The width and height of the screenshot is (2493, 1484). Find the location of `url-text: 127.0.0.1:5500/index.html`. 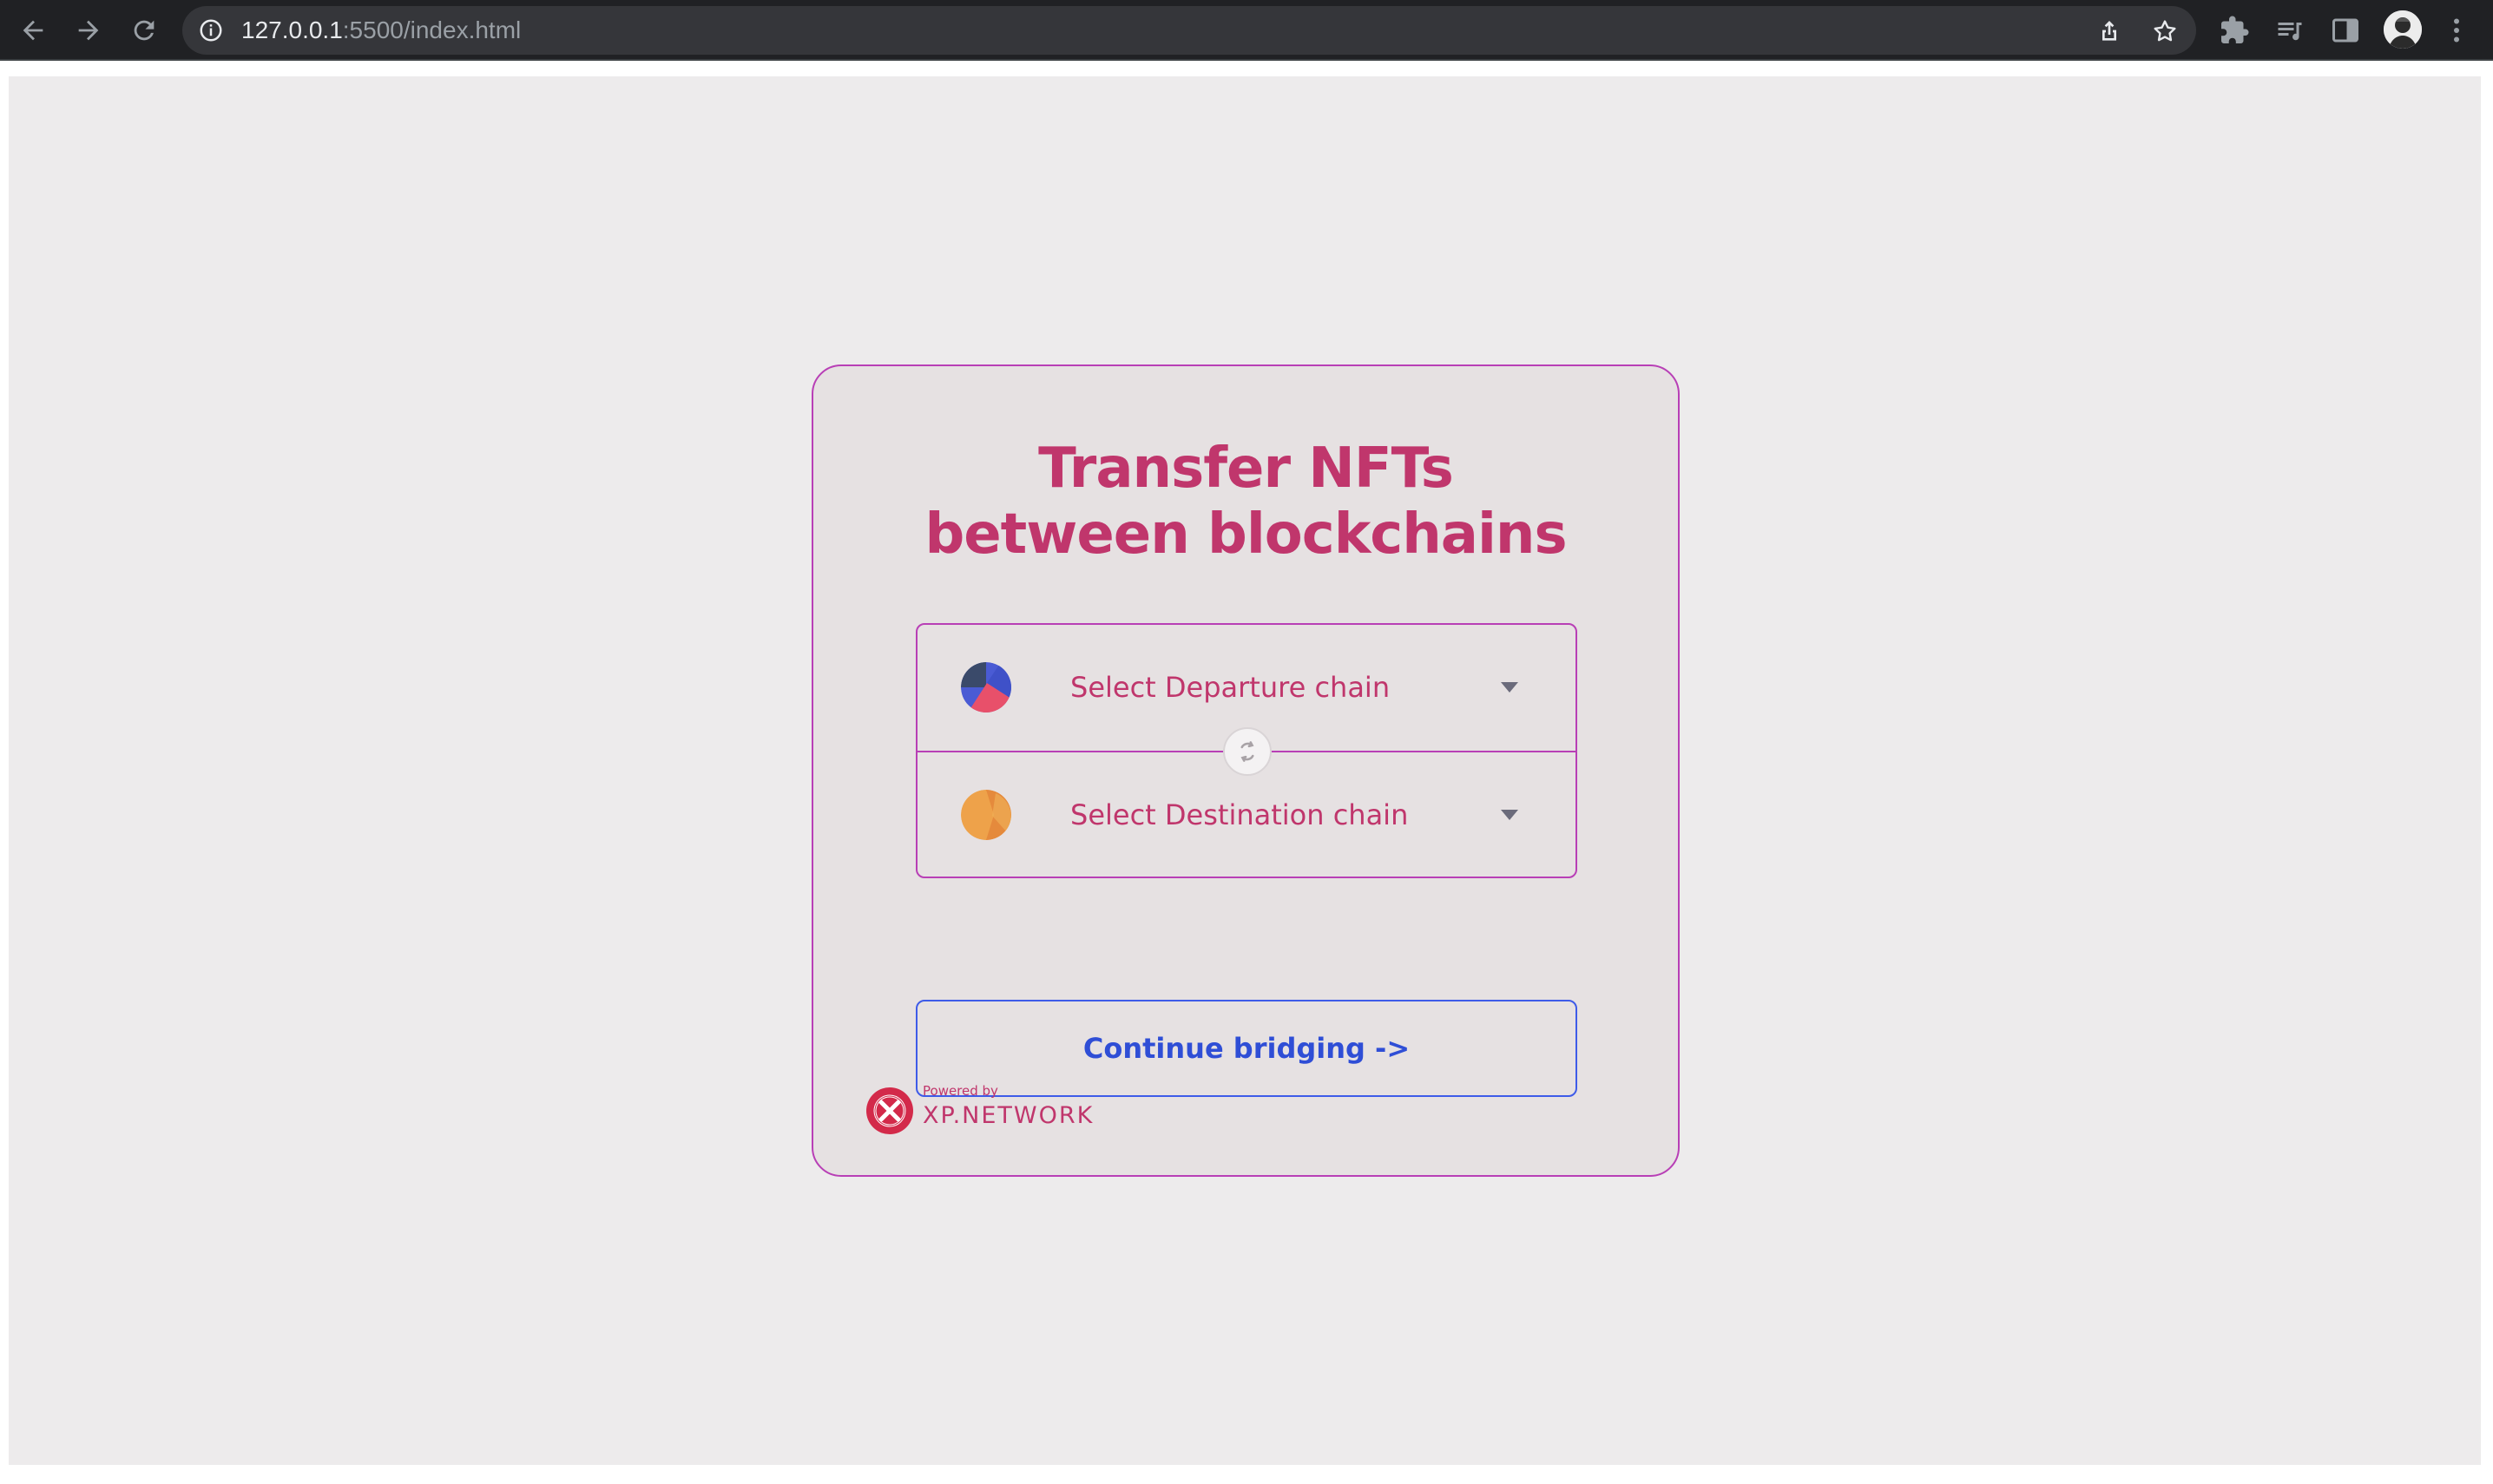

url-text: 127.0.0.1:5500/index.html is located at coordinates (381, 30).